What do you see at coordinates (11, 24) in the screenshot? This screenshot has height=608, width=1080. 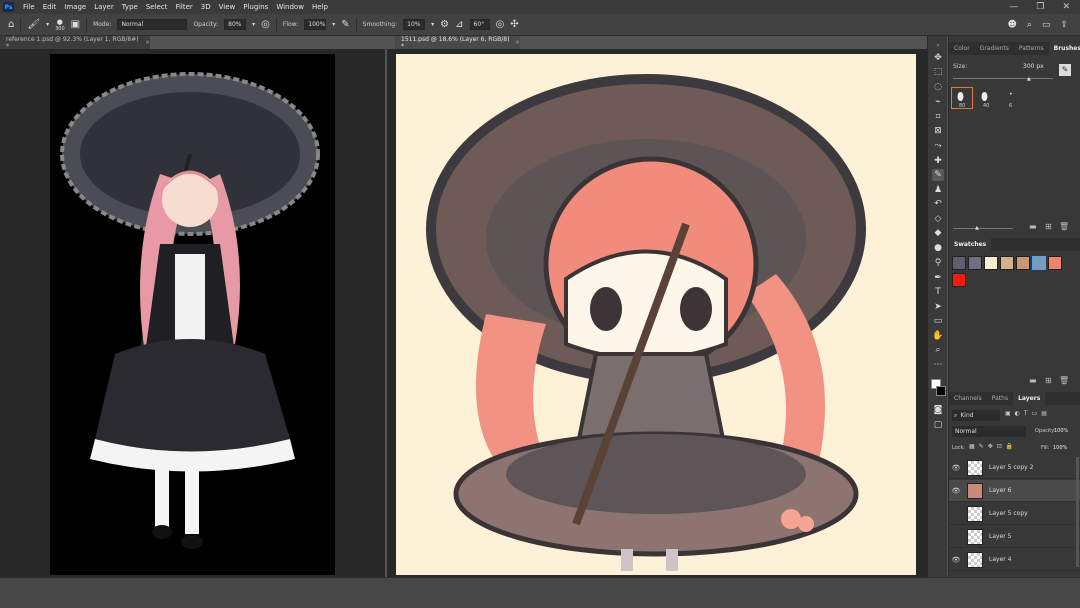 I see `home-icon: ⌂` at bounding box center [11, 24].